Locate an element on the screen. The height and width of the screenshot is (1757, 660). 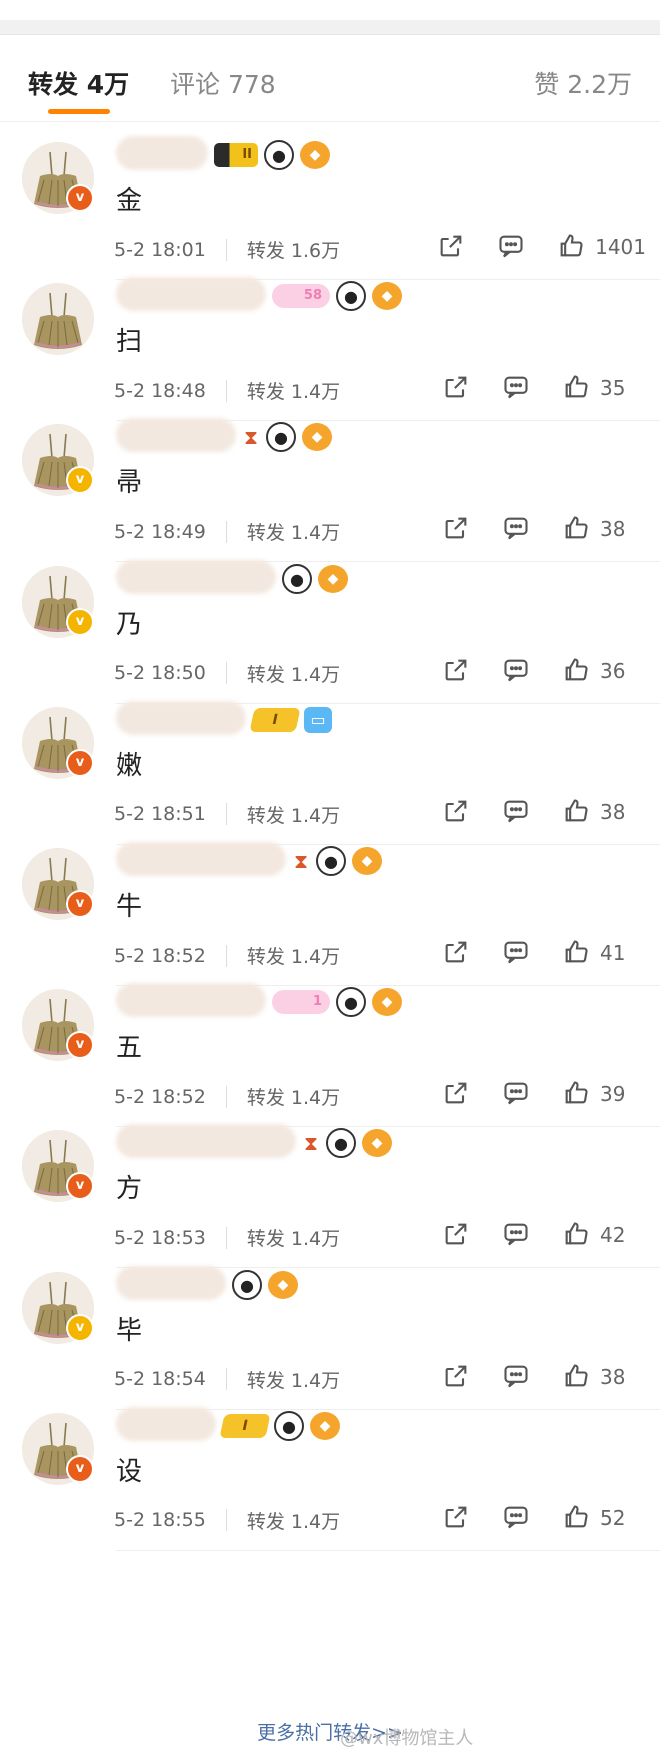
tab-reposts: 转发 4万 is located at coordinates (78, 83).